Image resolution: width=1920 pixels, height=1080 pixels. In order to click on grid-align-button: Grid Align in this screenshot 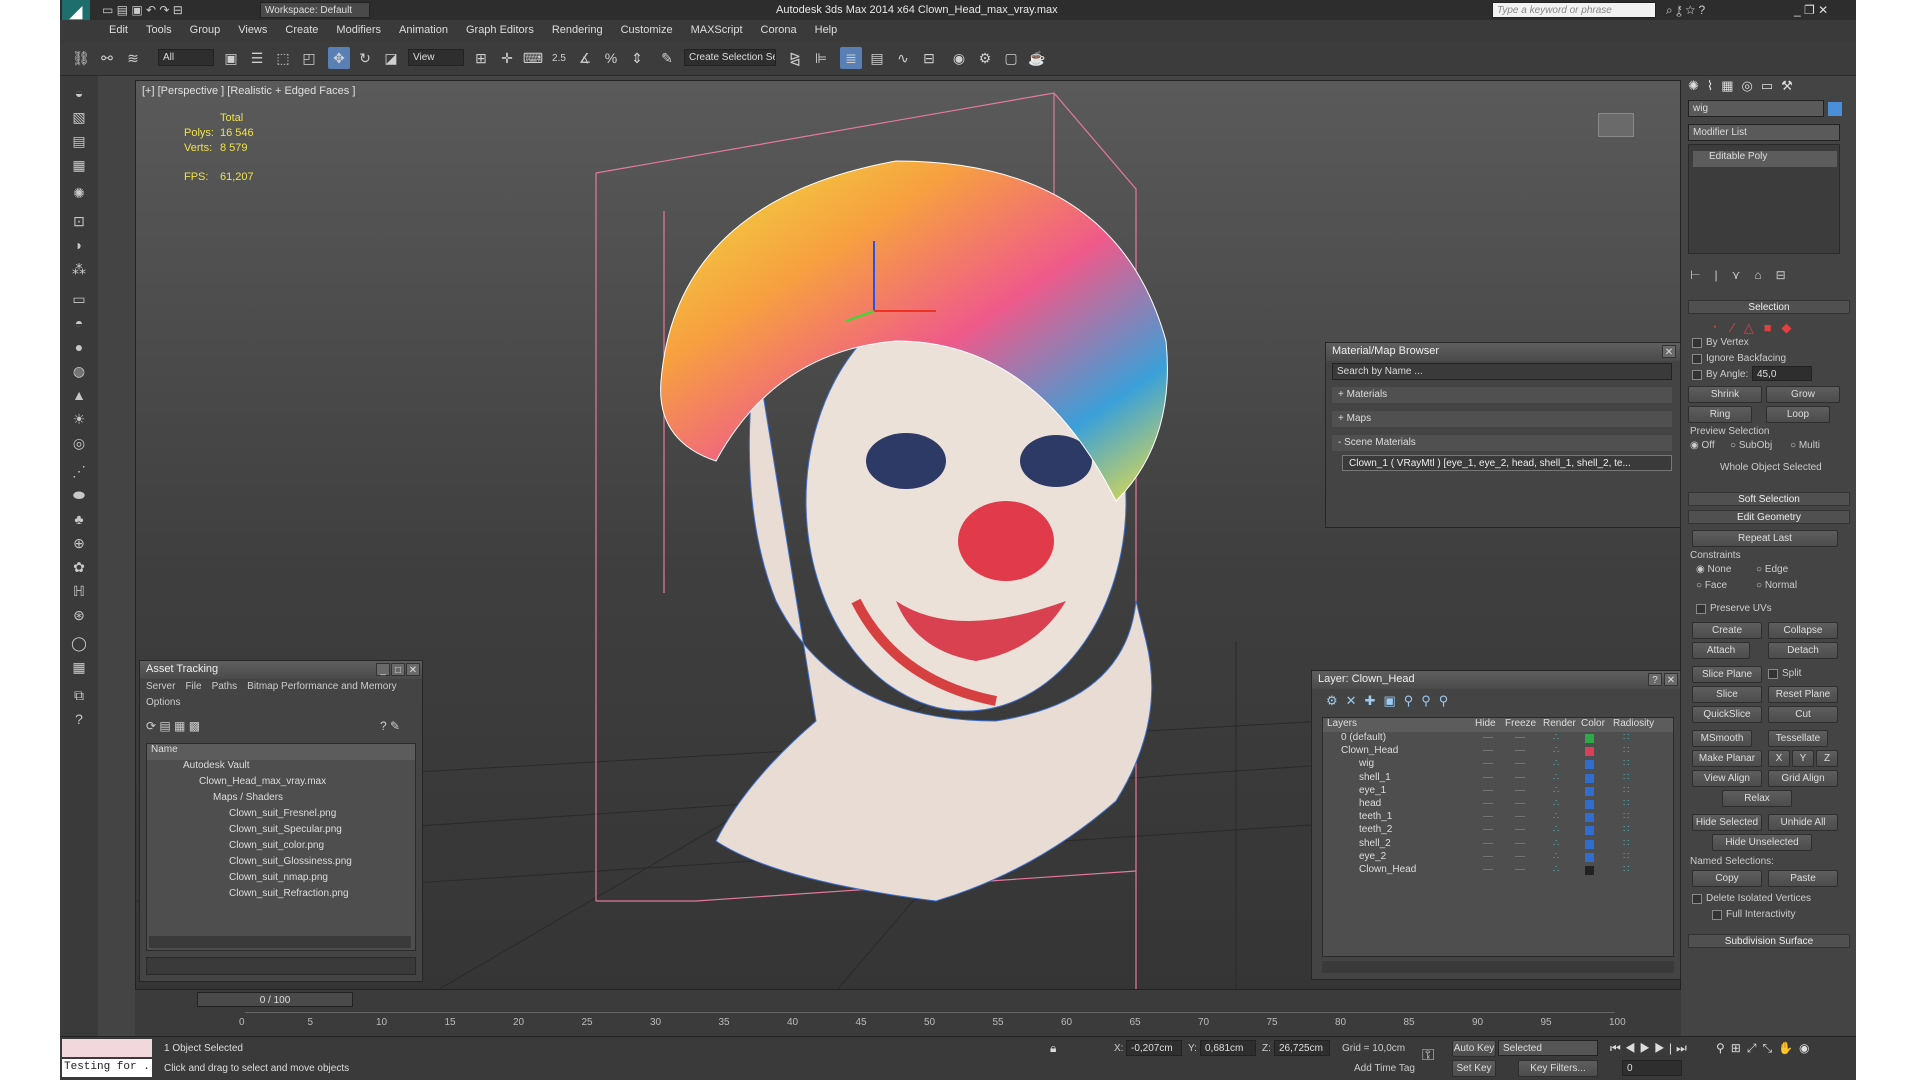, I will do `click(1803, 778)`.